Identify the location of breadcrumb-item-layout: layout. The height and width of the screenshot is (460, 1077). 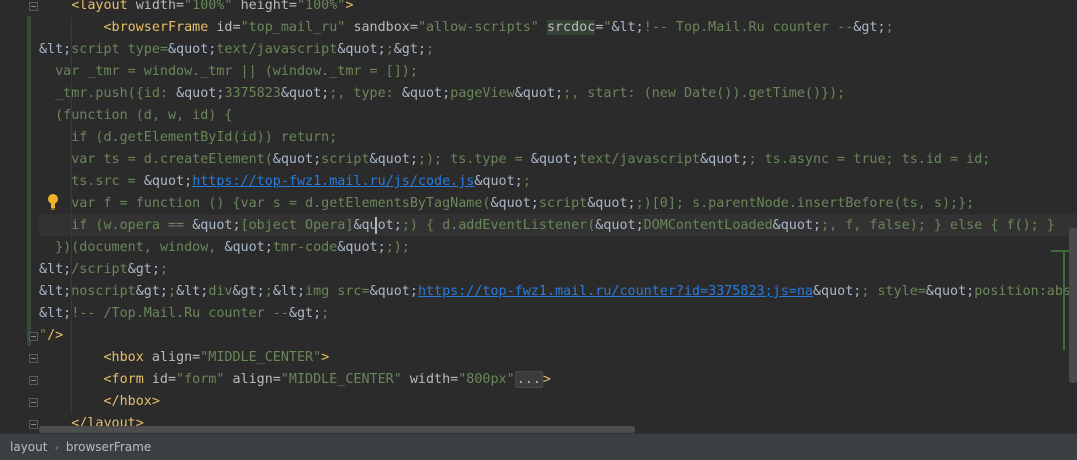
(28, 447).